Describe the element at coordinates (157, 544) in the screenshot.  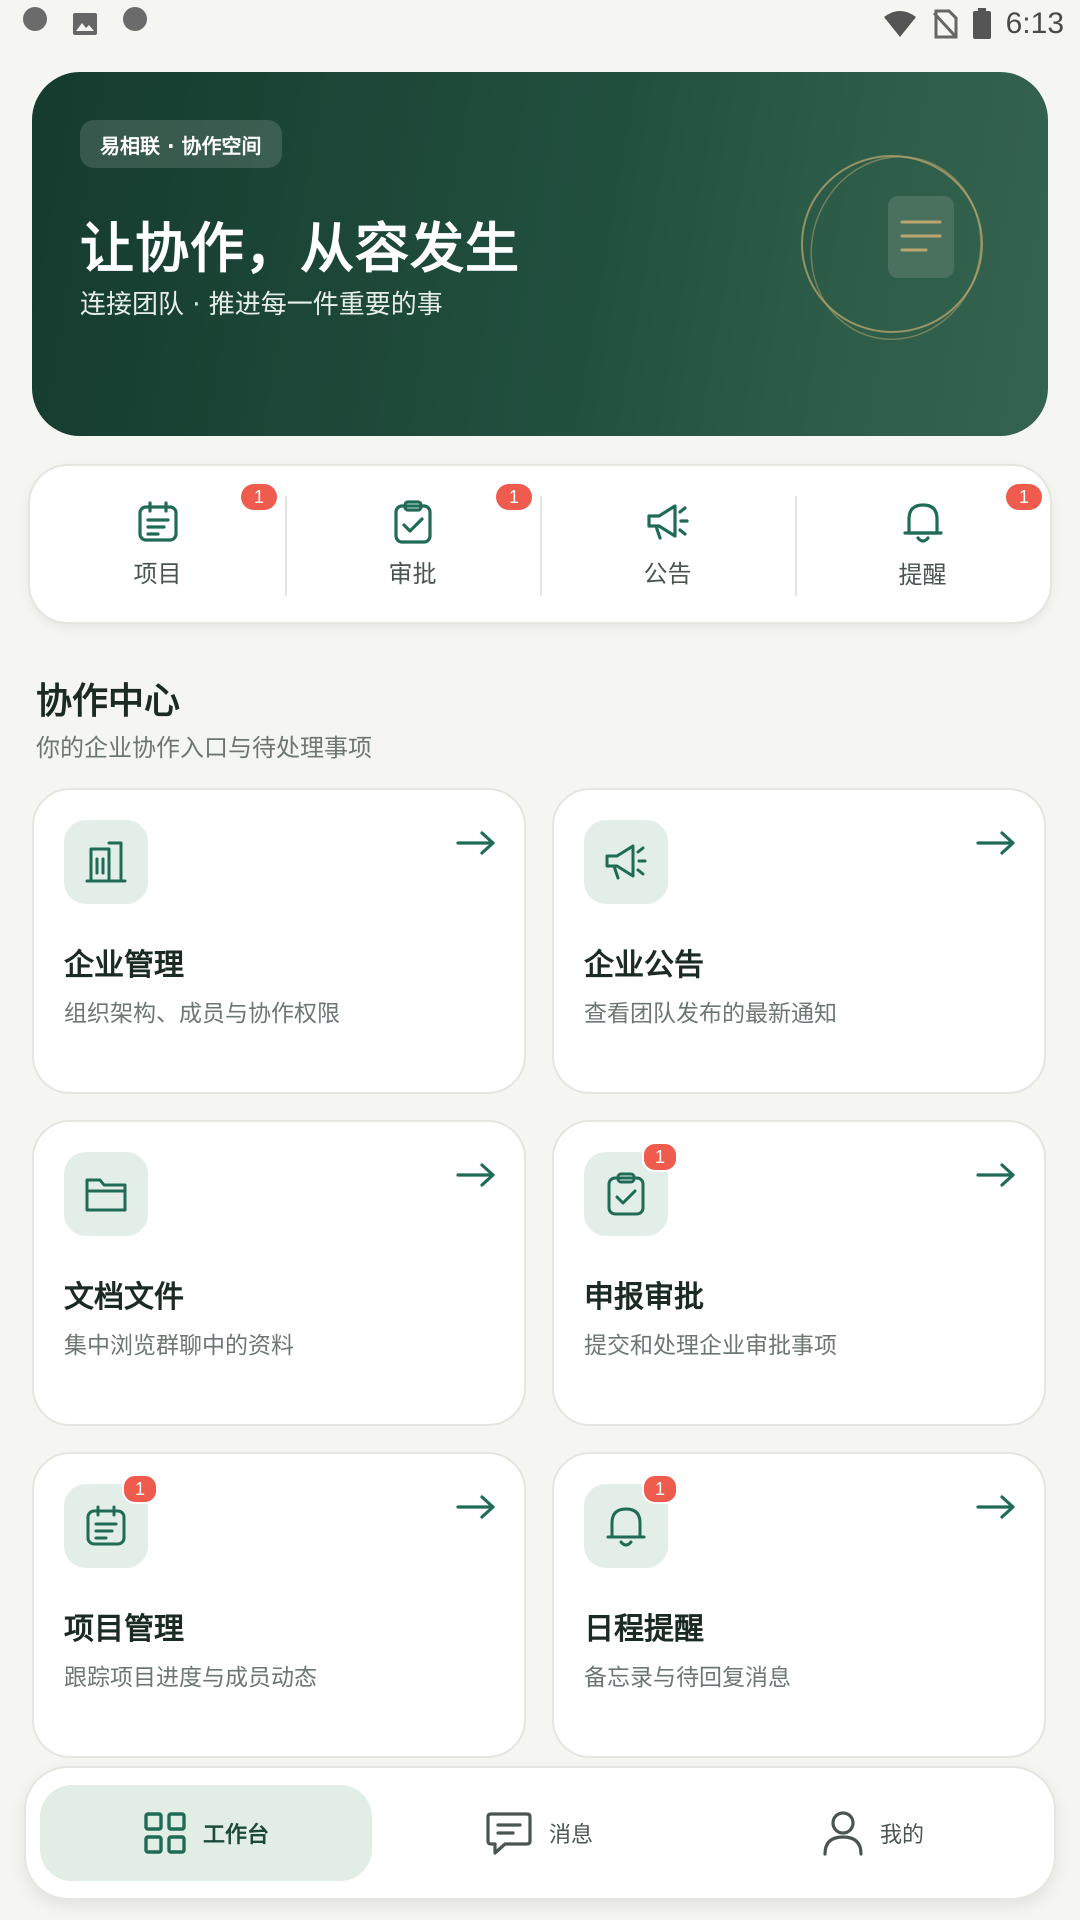
I see `quick-item-project: 项目 1` at that location.